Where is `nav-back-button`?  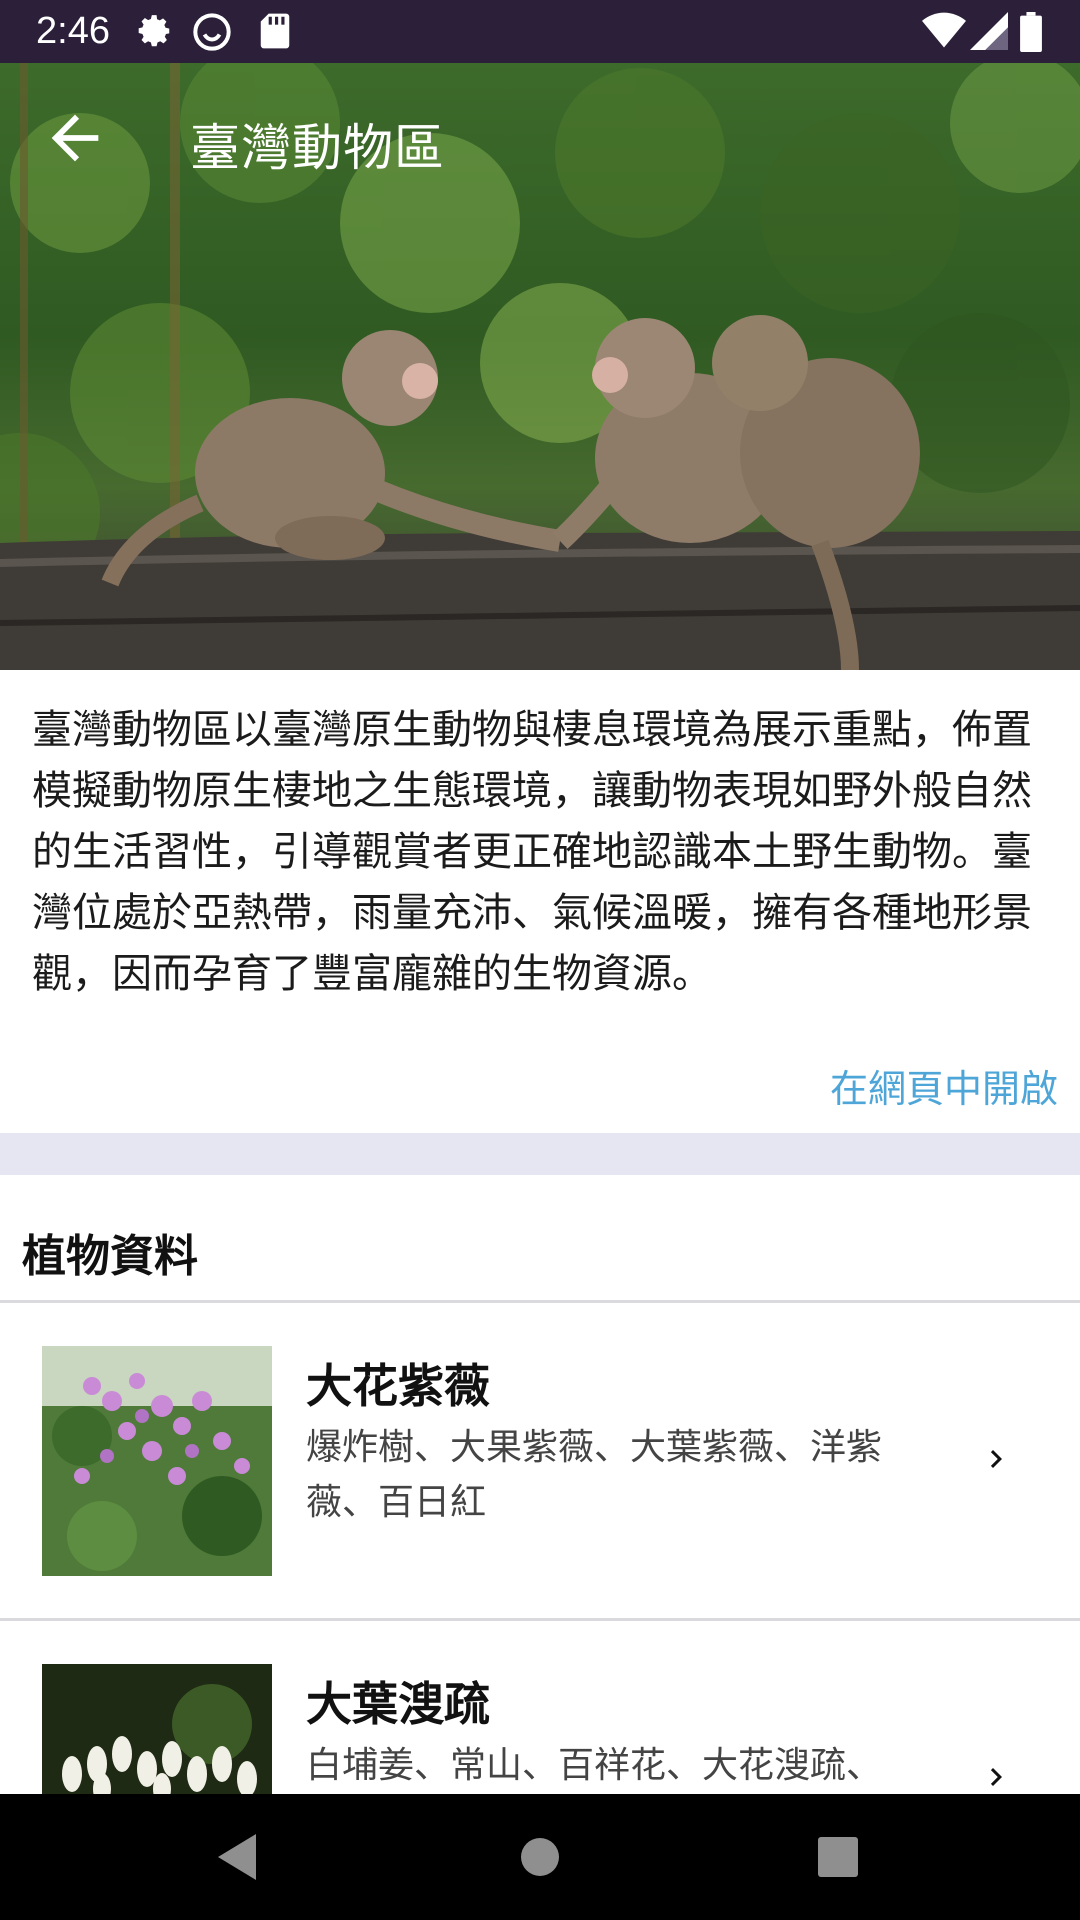 nav-back-button is located at coordinates (239, 1857).